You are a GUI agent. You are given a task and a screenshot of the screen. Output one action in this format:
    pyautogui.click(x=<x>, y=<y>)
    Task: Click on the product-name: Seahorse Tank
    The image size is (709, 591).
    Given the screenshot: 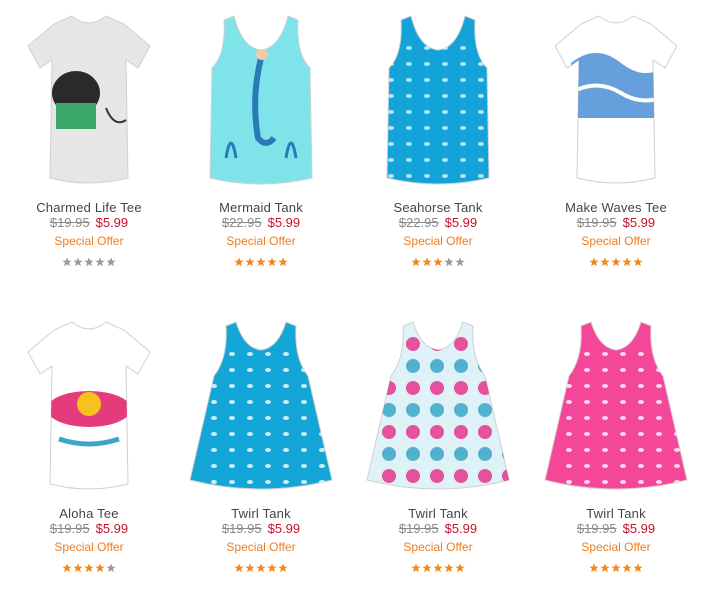 What is the action you would take?
    pyautogui.click(x=438, y=207)
    